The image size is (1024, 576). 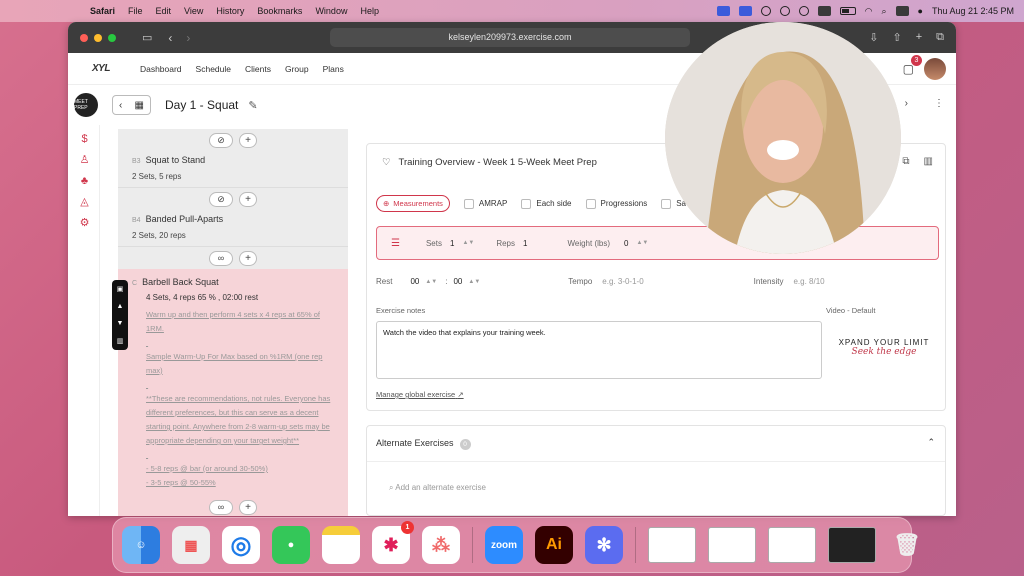 I want to click on nav-group: Group, so click(x=297, y=69).